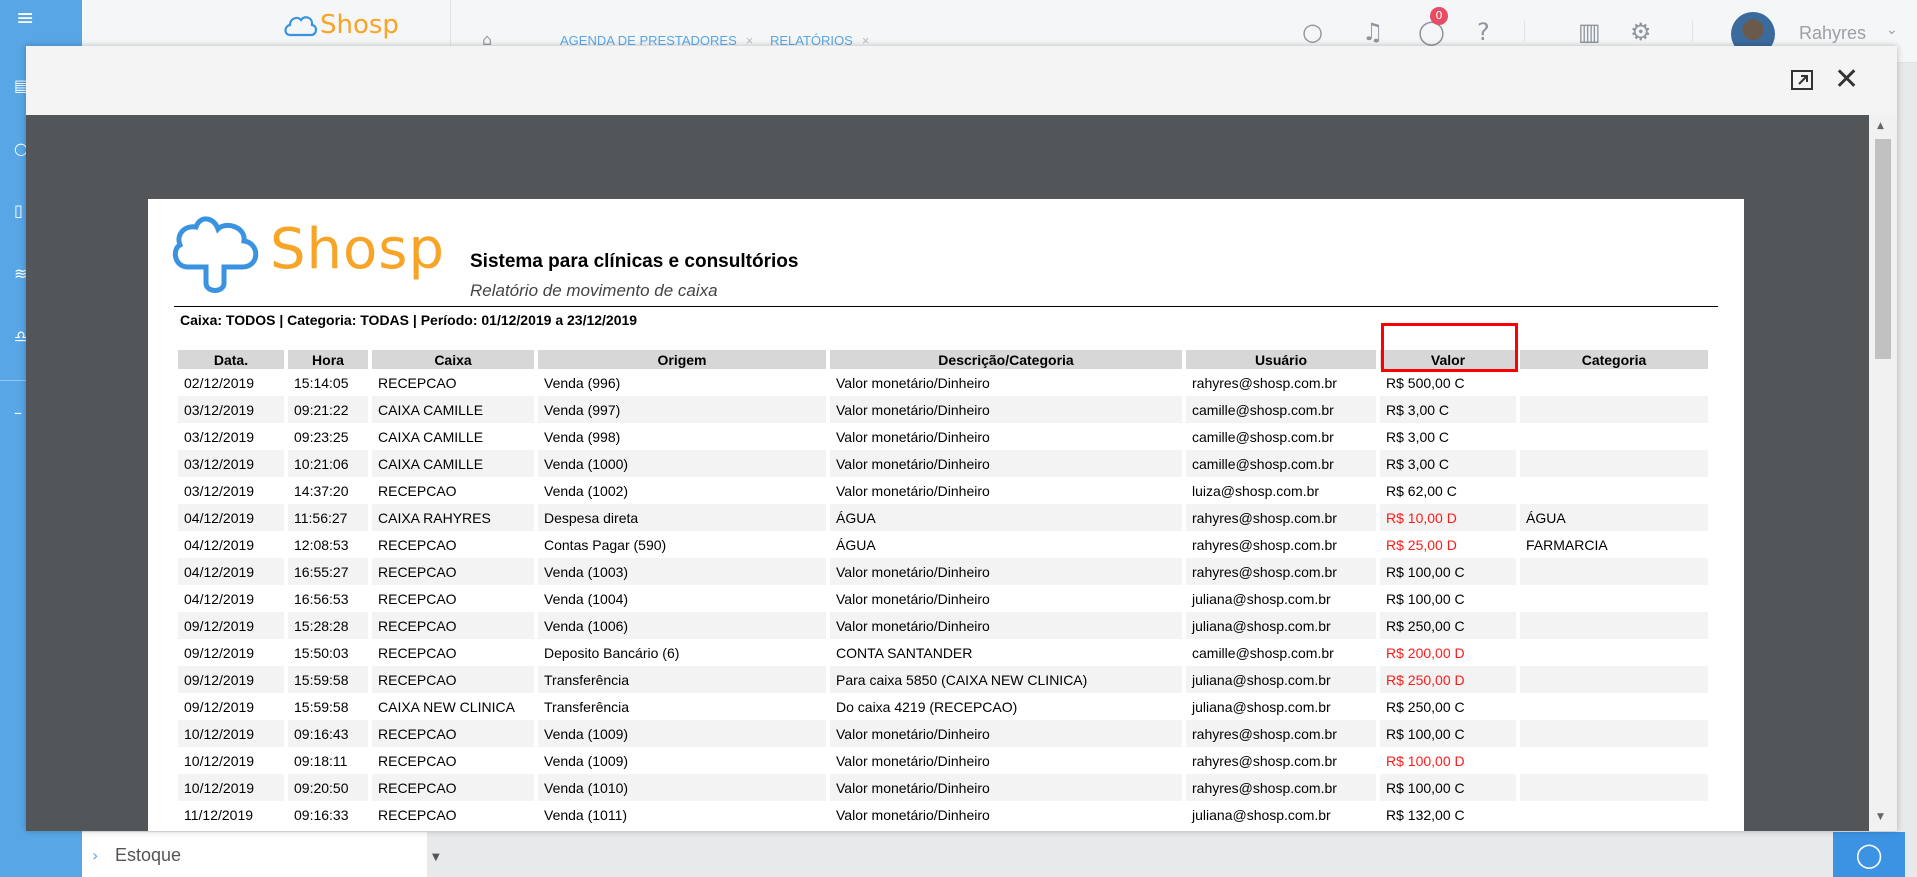 The image size is (1917, 877). What do you see at coordinates (1483, 32) in the screenshot?
I see `help-icon: ?` at bounding box center [1483, 32].